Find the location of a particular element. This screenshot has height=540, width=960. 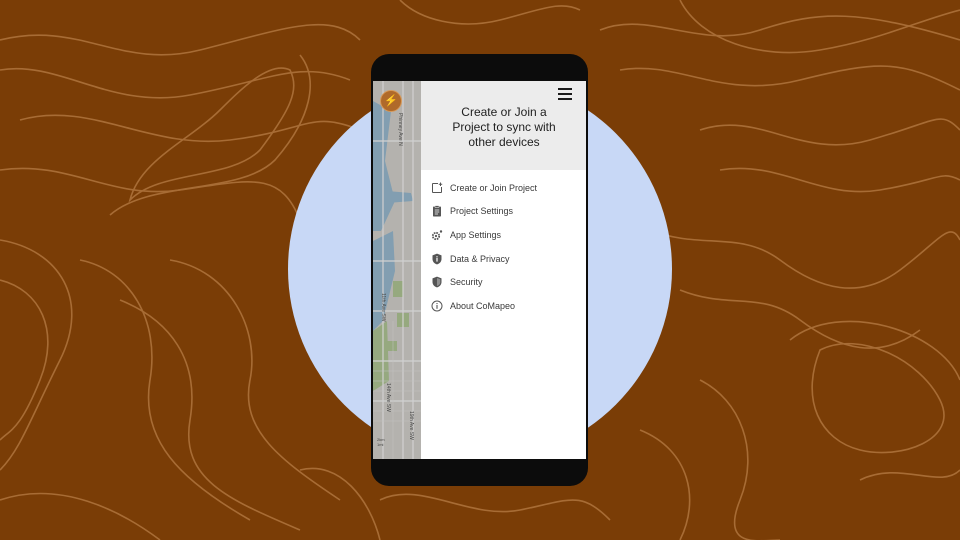

street-label: 11th Ave SW is located at coordinates (383, 307).